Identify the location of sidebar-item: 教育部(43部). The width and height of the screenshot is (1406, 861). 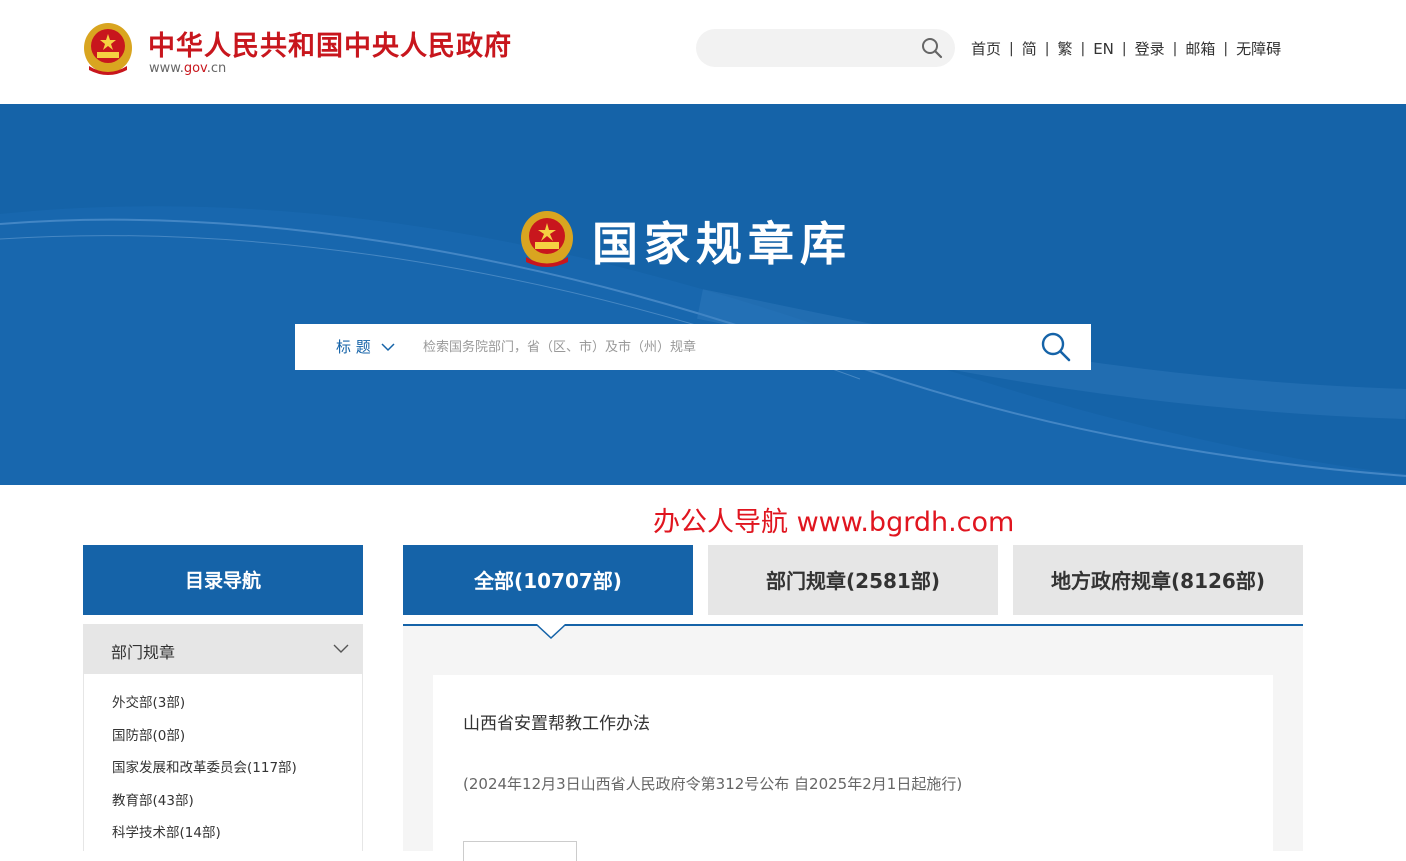
(153, 799).